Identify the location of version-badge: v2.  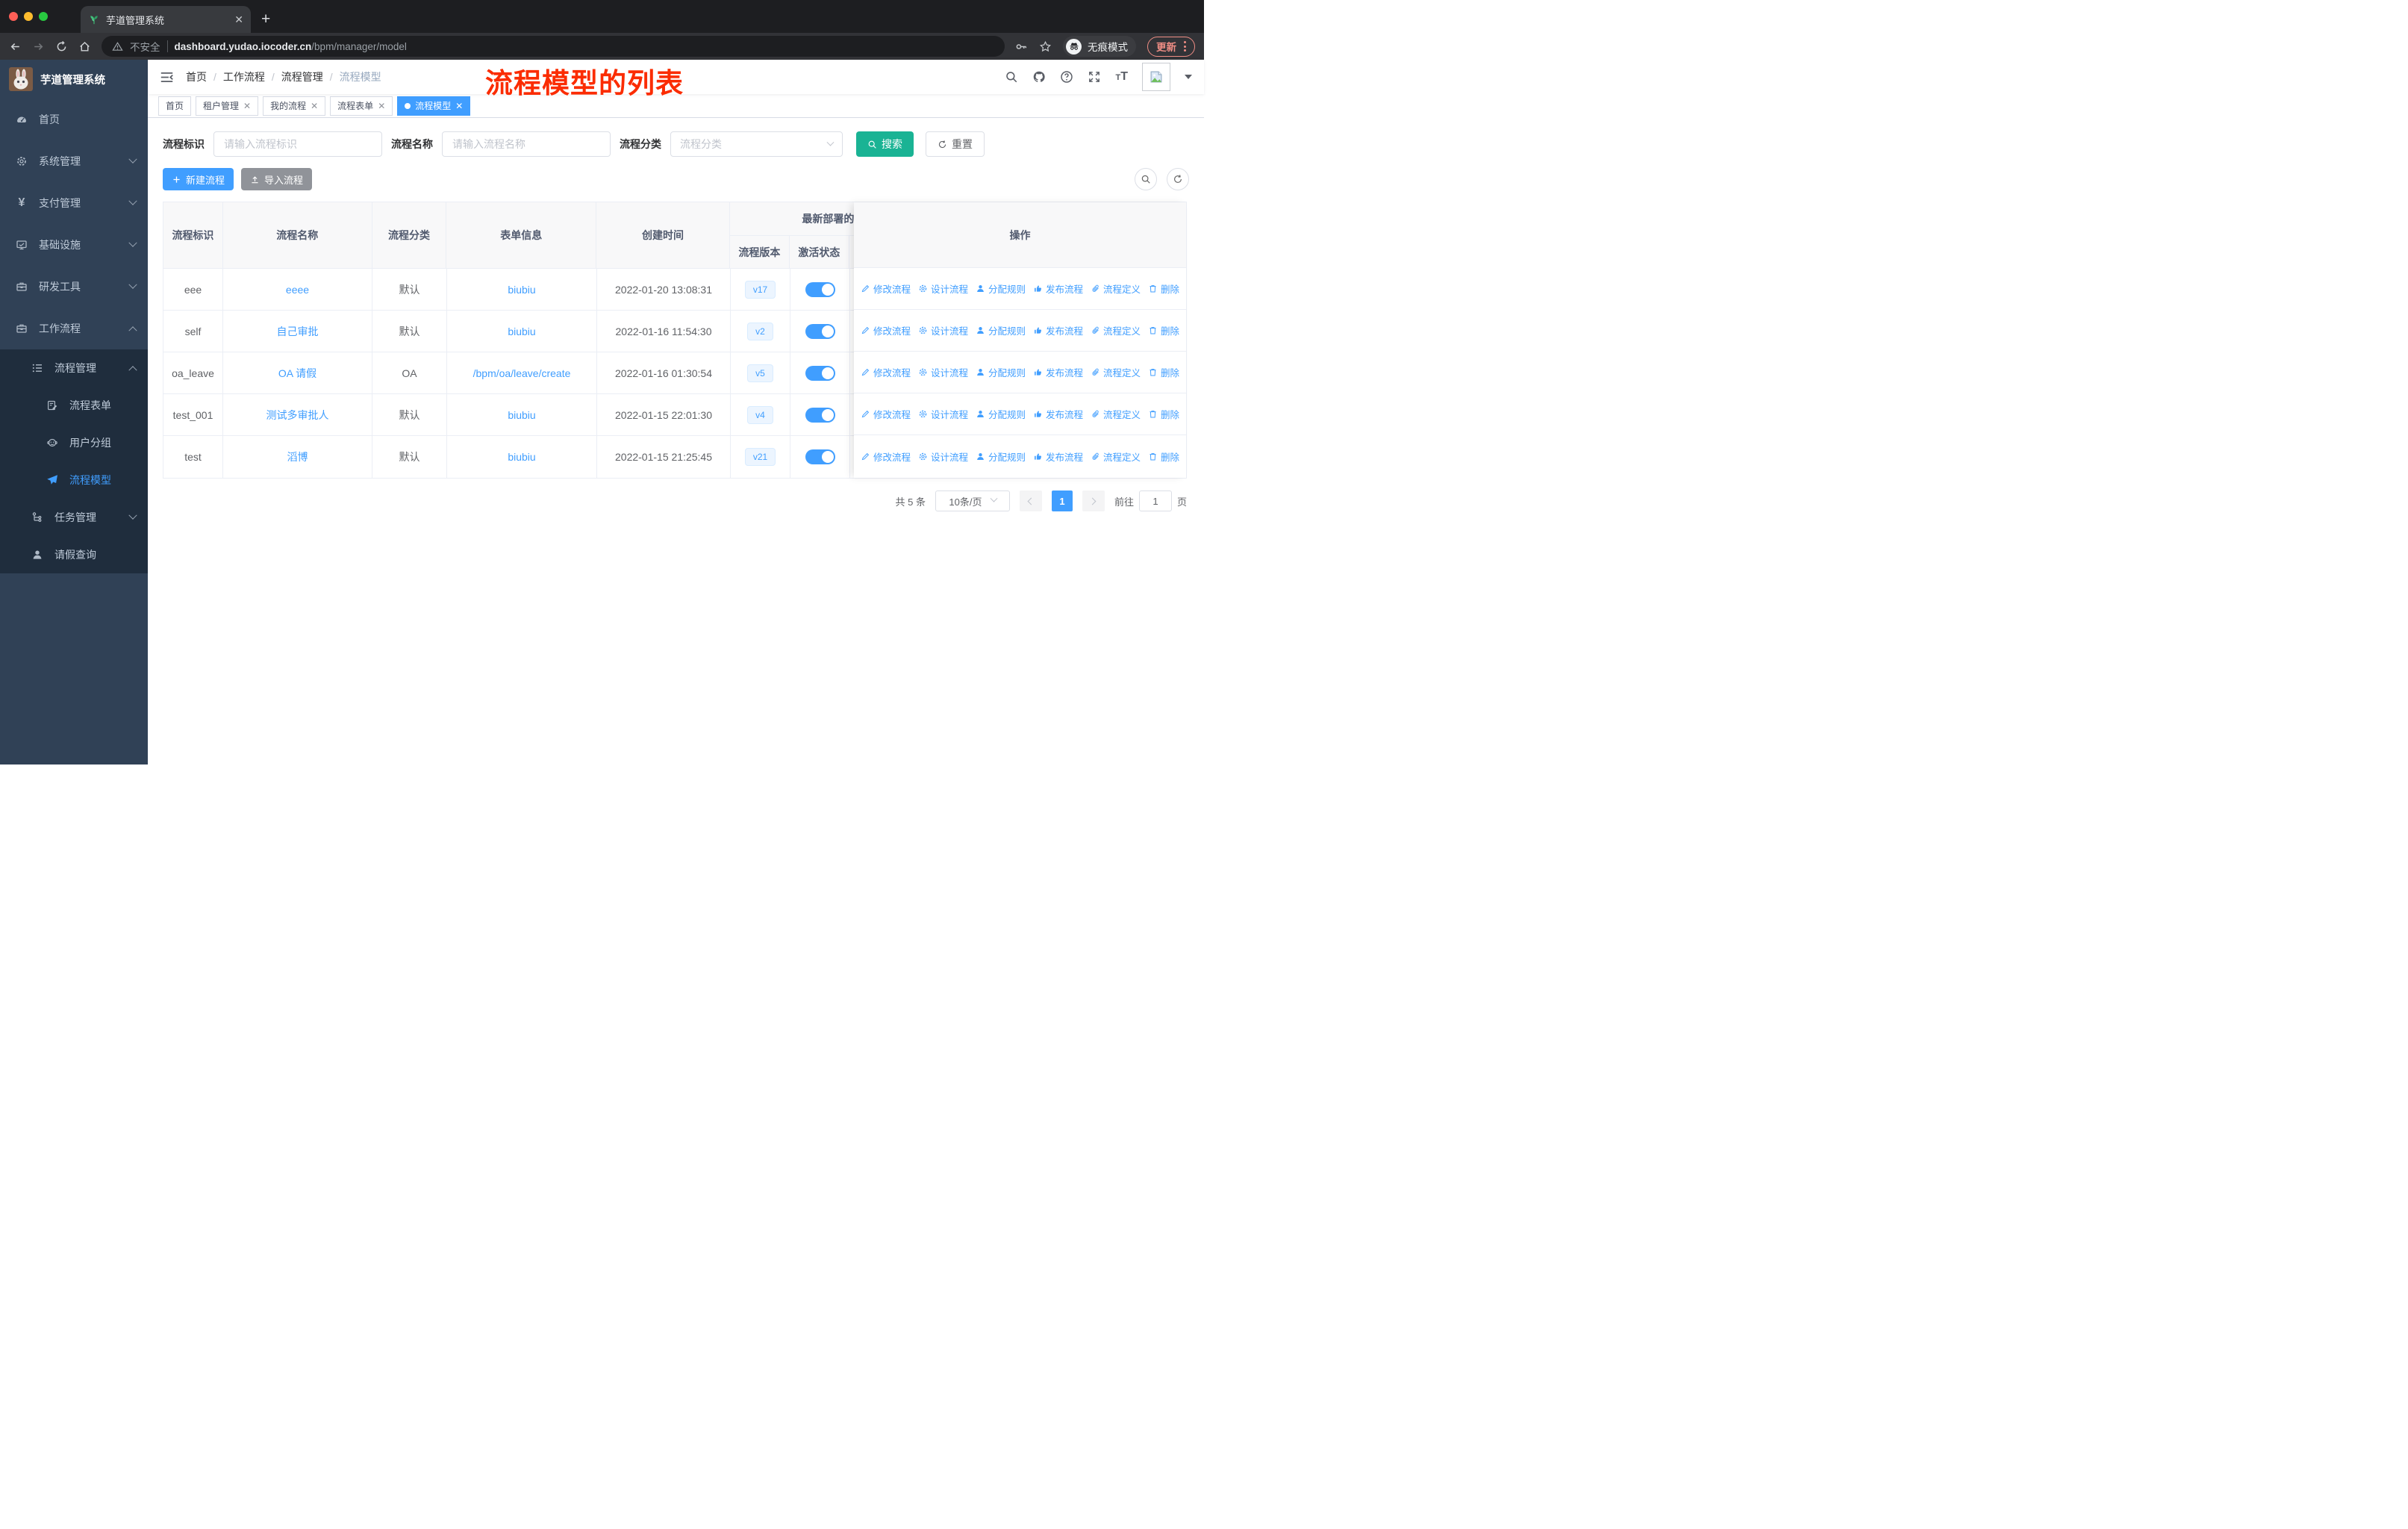
(760, 331).